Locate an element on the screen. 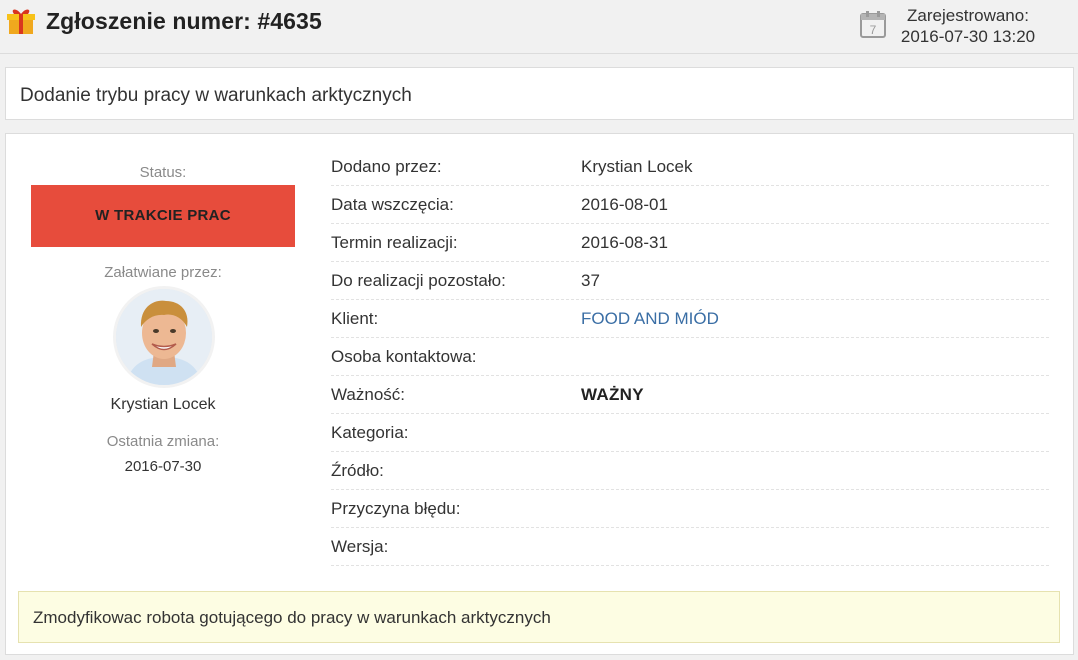 The width and height of the screenshot is (1078, 660). field-label: Przyczyna błędu: is located at coordinates (396, 508).